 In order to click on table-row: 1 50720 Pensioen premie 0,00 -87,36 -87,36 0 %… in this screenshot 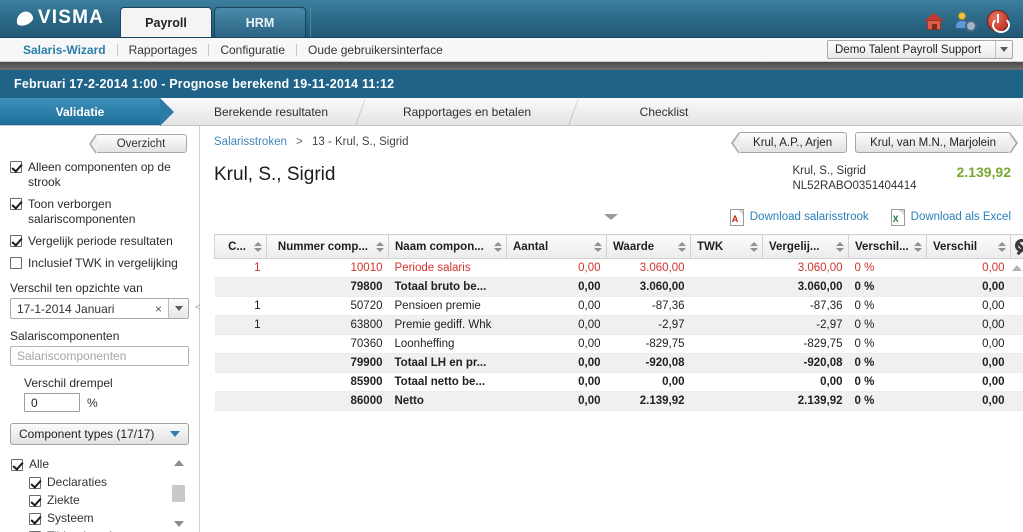, I will do `click(618, 306)`.